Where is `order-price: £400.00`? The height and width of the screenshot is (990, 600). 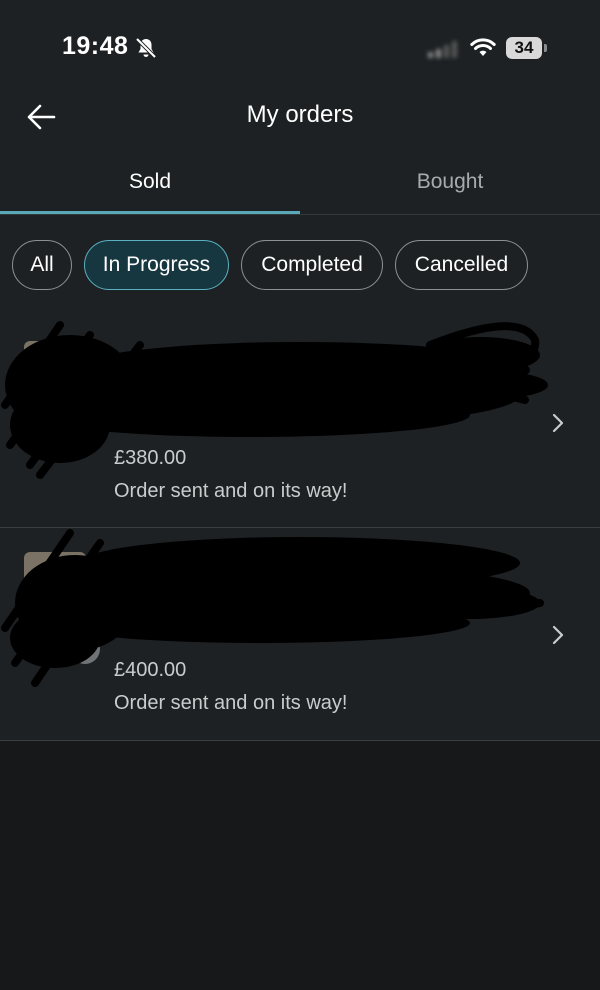 order-price: £400.00 is located at coordinates (150, 670).